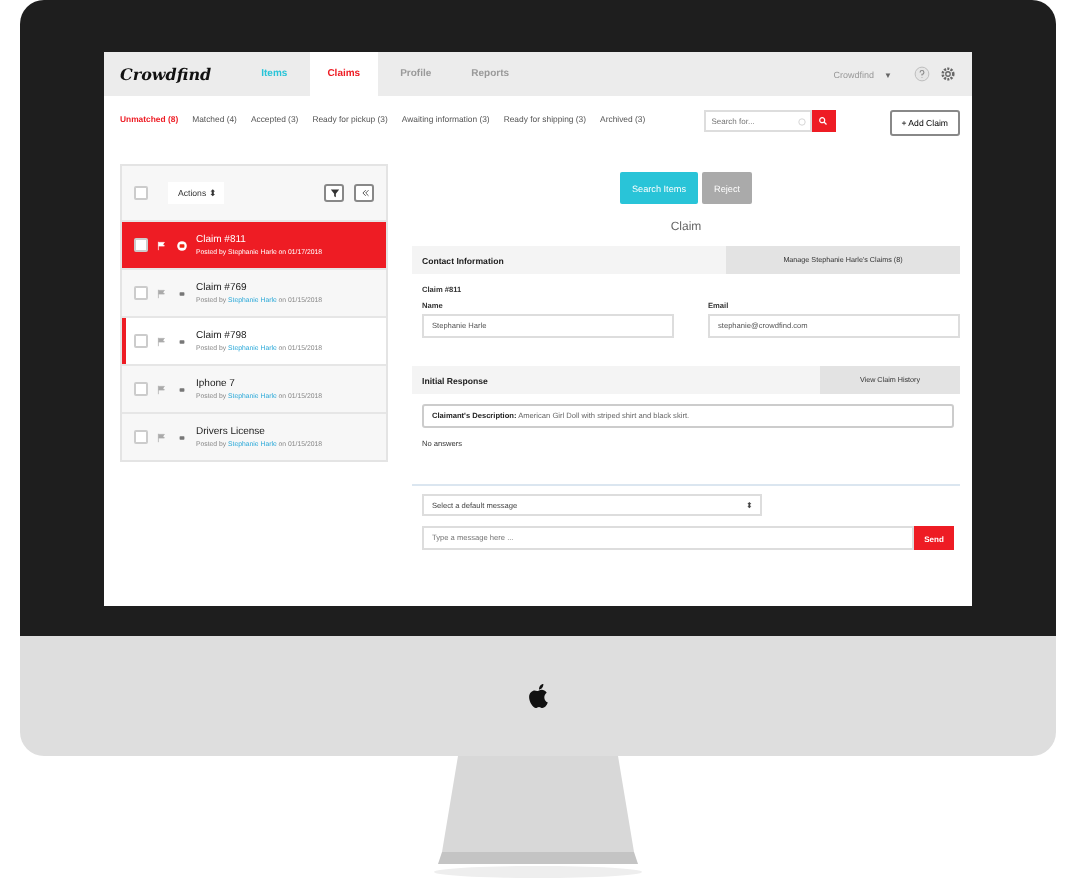  I want to click on double-chevron-icon, so click(364, 193).